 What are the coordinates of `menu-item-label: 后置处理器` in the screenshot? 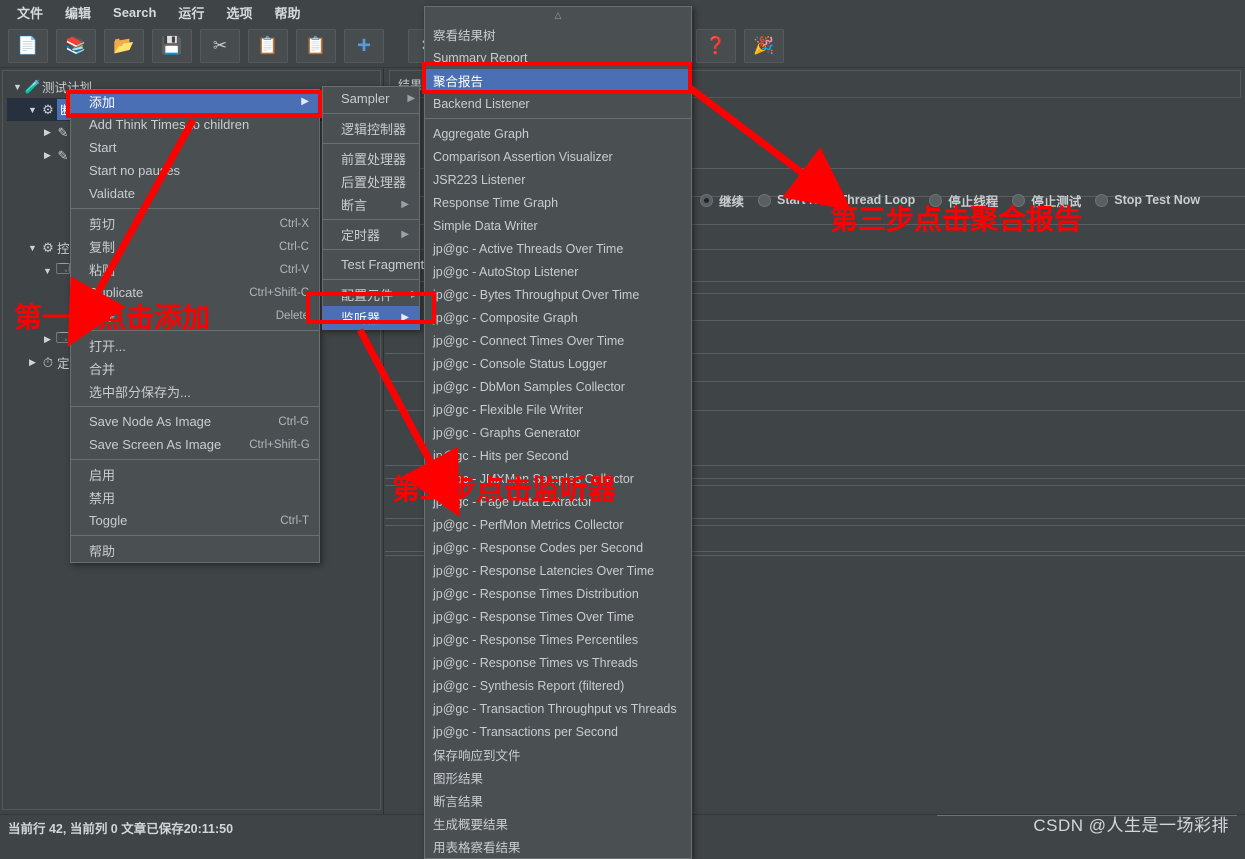 It's located at (374, 182).